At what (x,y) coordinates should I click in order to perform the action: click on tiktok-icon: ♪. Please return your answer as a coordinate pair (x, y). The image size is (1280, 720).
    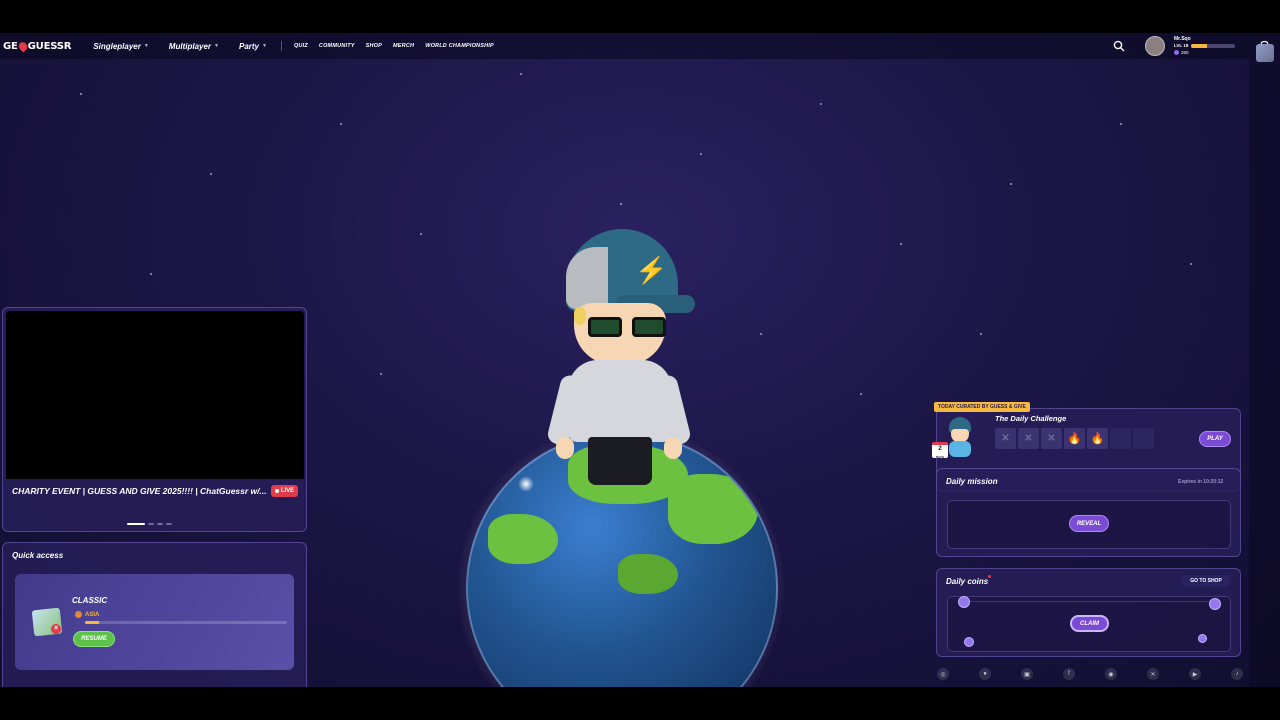
    Looking at the image, I should click on (1237, 674).